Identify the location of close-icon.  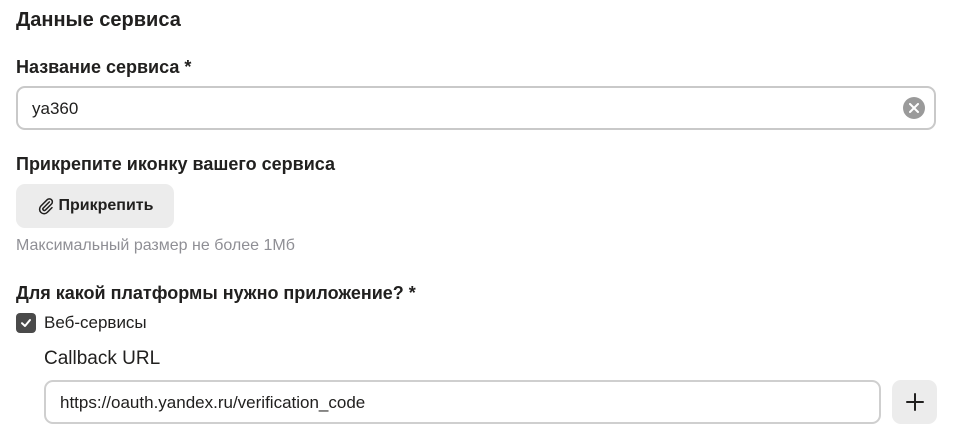
(914, 108).